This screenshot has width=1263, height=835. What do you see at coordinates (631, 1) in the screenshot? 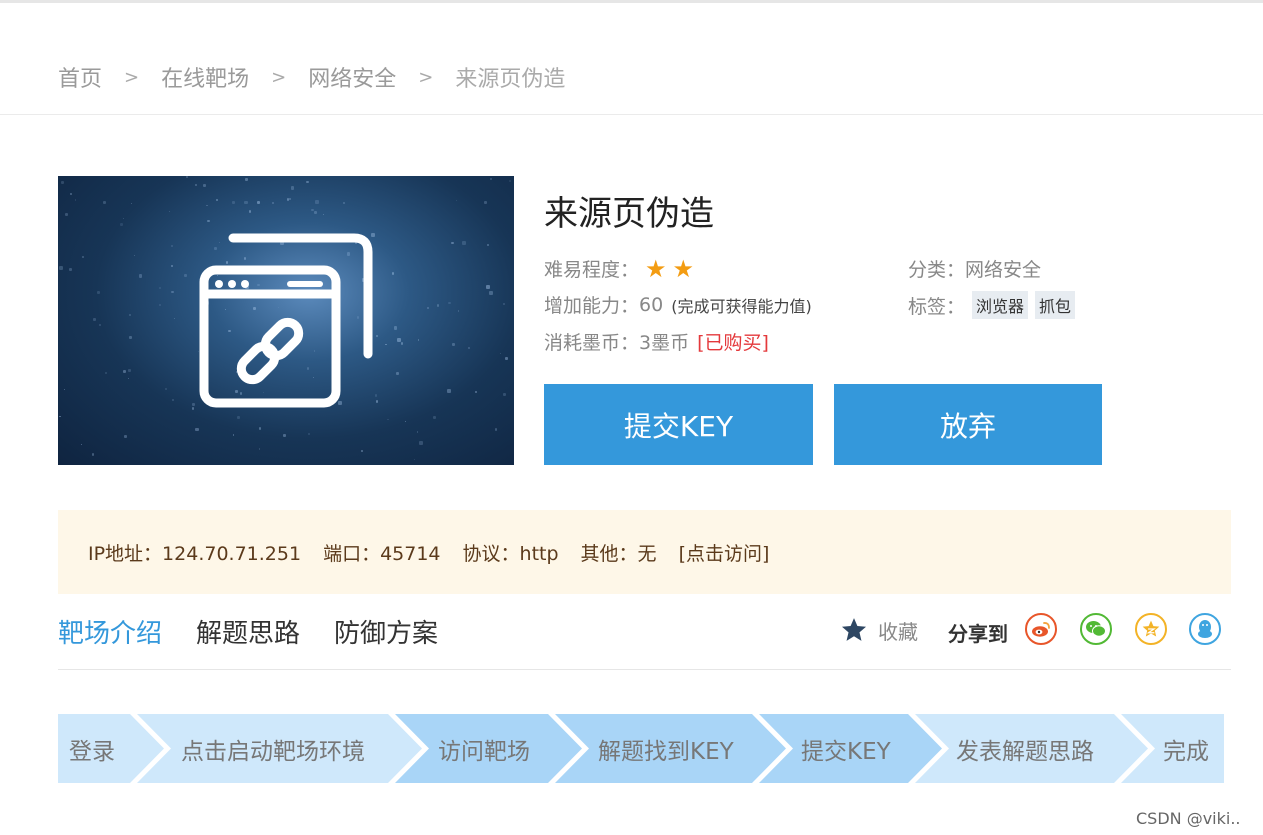
I see `top-border` at bounding box center [631, 1].